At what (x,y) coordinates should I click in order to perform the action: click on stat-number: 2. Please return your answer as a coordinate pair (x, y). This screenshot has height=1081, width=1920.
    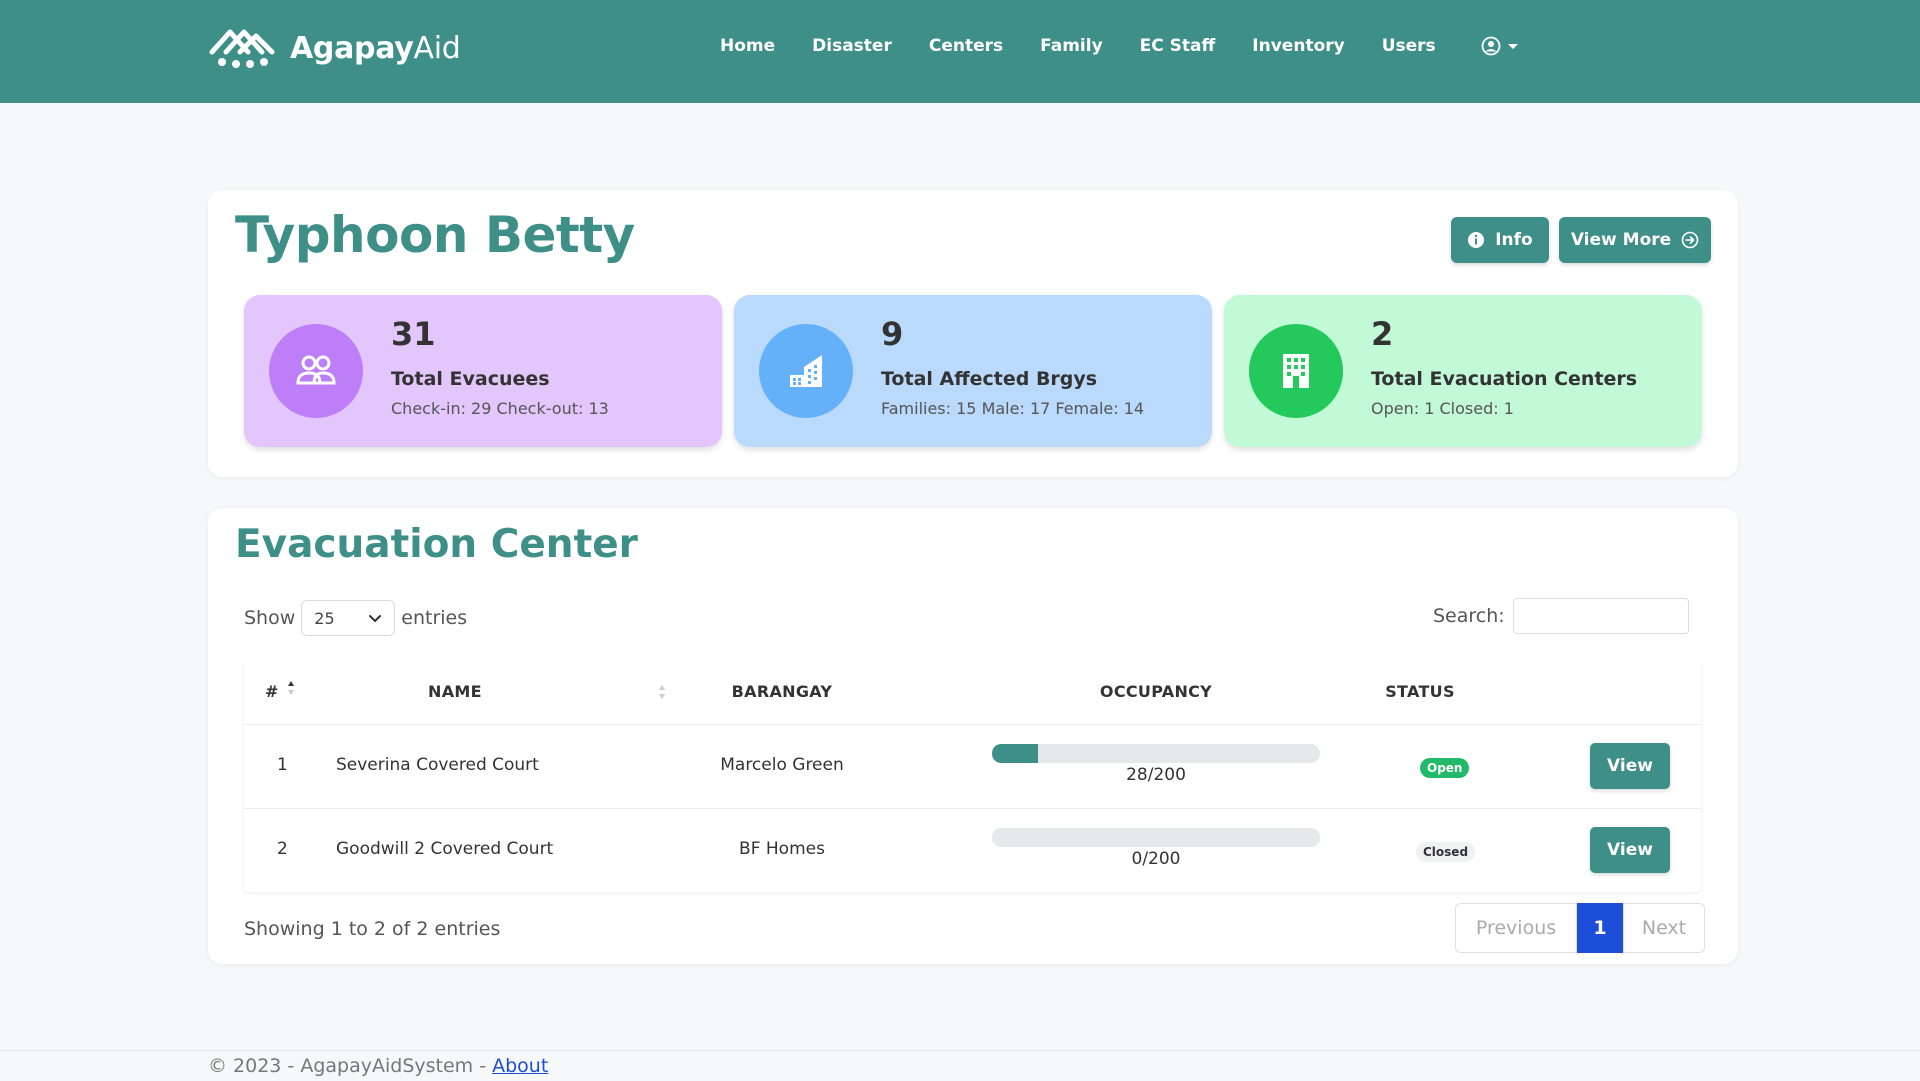
    Looking at the image, I should click on (1382, 334).